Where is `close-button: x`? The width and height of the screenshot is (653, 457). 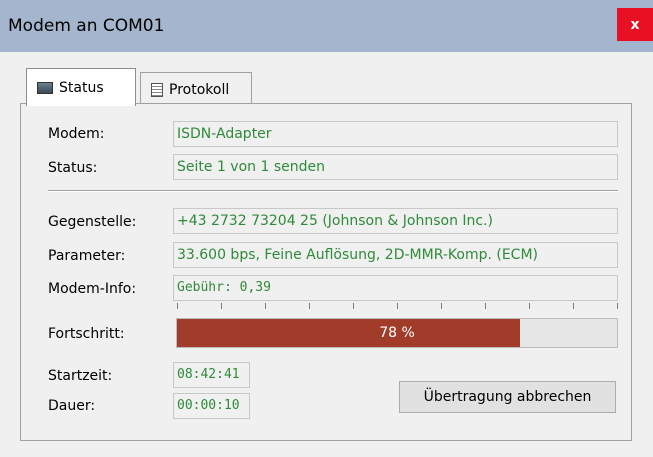
close-button: x is located at coordinates (635, 24).